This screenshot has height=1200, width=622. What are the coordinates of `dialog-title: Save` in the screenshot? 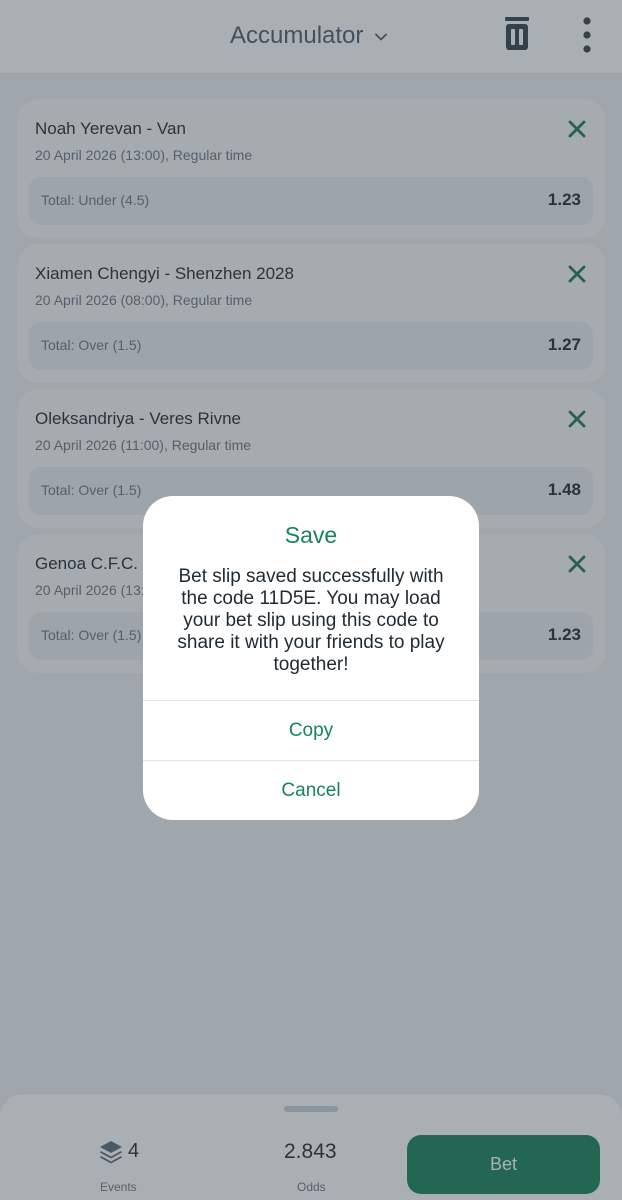 It's located at (311, 535).